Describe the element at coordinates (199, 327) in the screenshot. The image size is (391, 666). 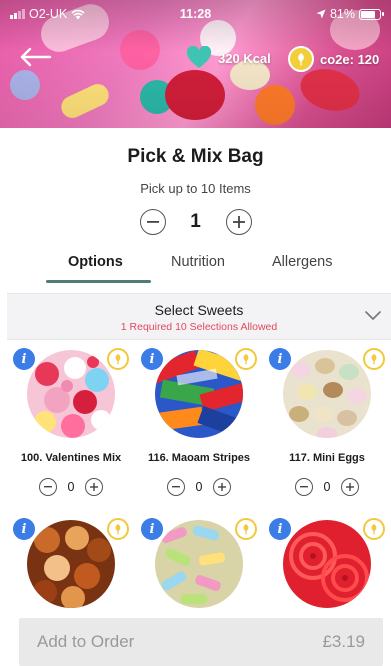
I see `section-requirement: 1 Required 10 Selections Allowed` at that location.